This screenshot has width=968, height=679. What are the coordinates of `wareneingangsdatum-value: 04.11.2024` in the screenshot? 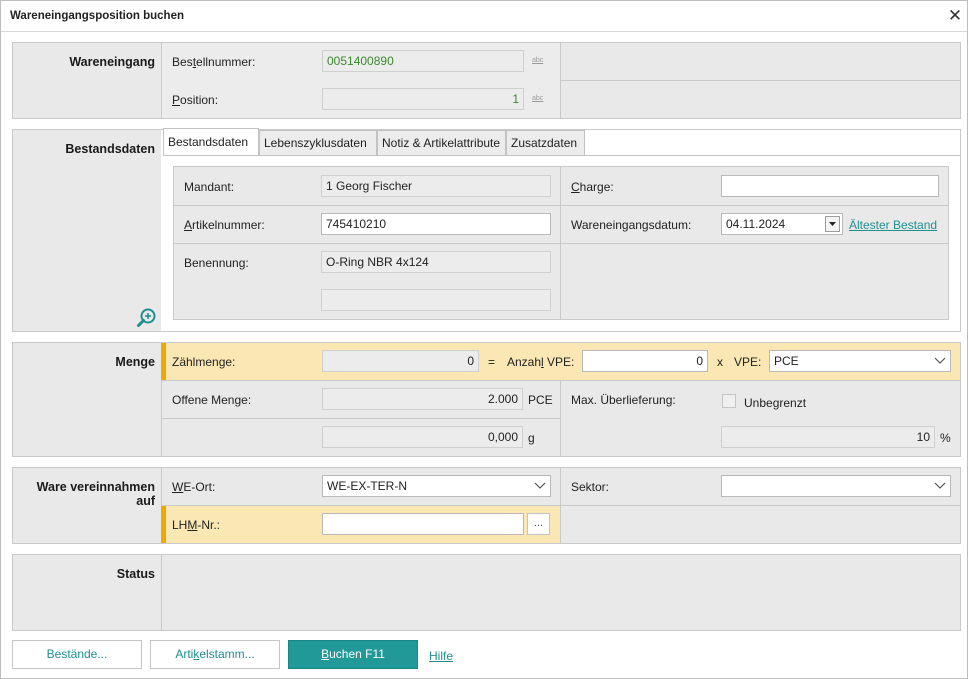 It's located at (756, 224).